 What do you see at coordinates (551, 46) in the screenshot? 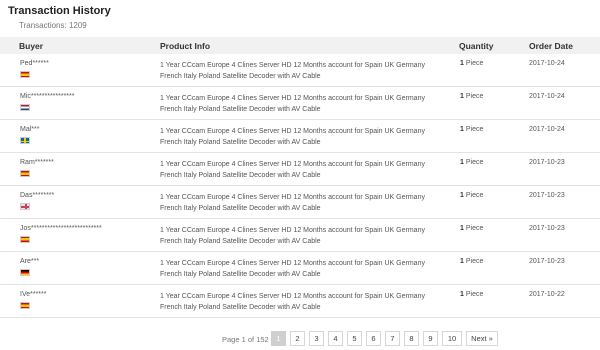
I see `column-header-date: Order Date` at bounding box center [551, 46].